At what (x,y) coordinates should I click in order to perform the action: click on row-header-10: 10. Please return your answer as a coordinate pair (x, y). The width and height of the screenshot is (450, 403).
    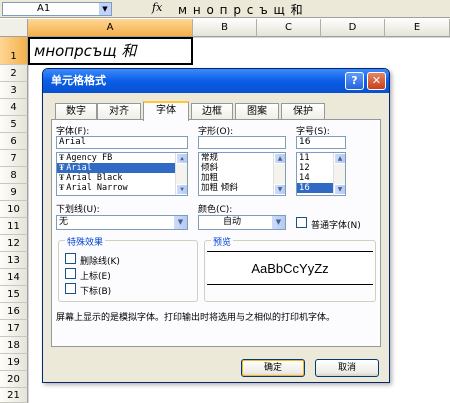
    Looking at the image, I should click on (14, 209).